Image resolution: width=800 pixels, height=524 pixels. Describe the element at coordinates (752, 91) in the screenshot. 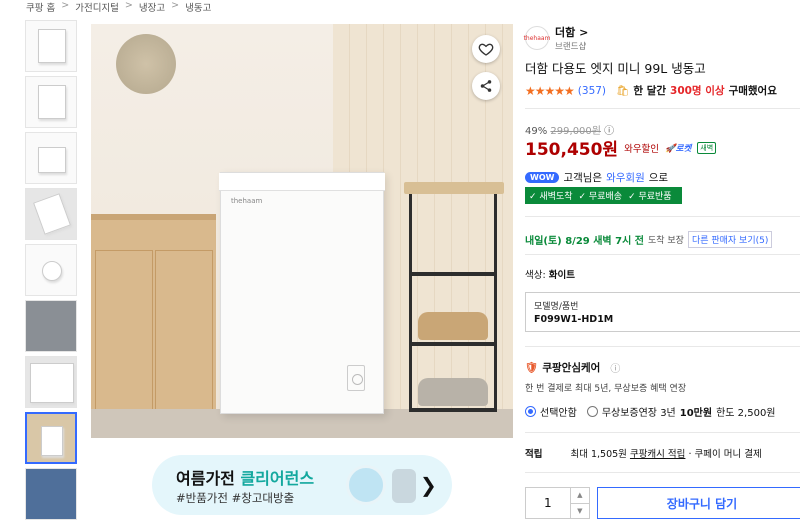

I see `buyers-suffix: 구매했어요` at that location.